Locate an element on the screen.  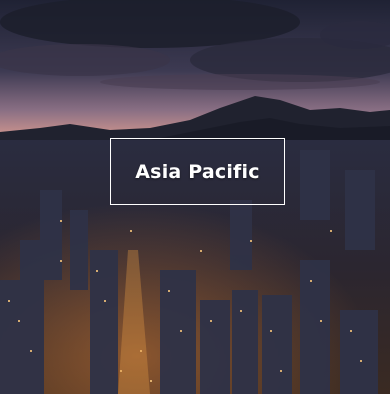
region-label: Asia Pacific is located at coordinates (197, 171).